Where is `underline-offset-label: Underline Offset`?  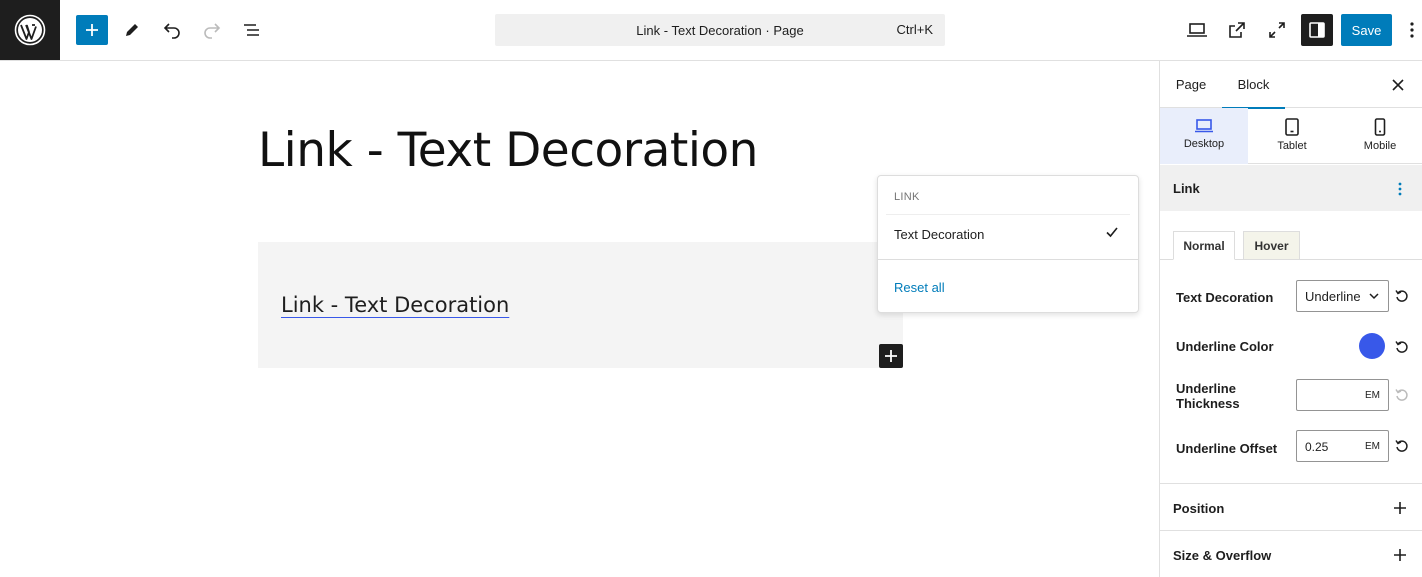
underline-offset-label: Underline Offset is located at coordinates (1227, 448).